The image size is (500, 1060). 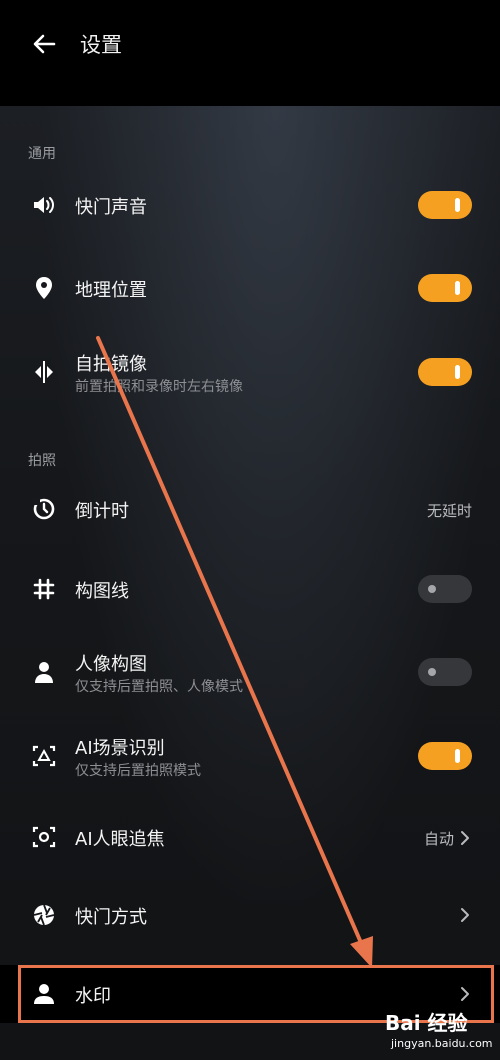 What do you see at coordinates (250, 673) in the screenshot?
I see `setting-portrait-composition: 人像构图 仅支持后置拍照、人像模式` at bounding box center [250, 673].